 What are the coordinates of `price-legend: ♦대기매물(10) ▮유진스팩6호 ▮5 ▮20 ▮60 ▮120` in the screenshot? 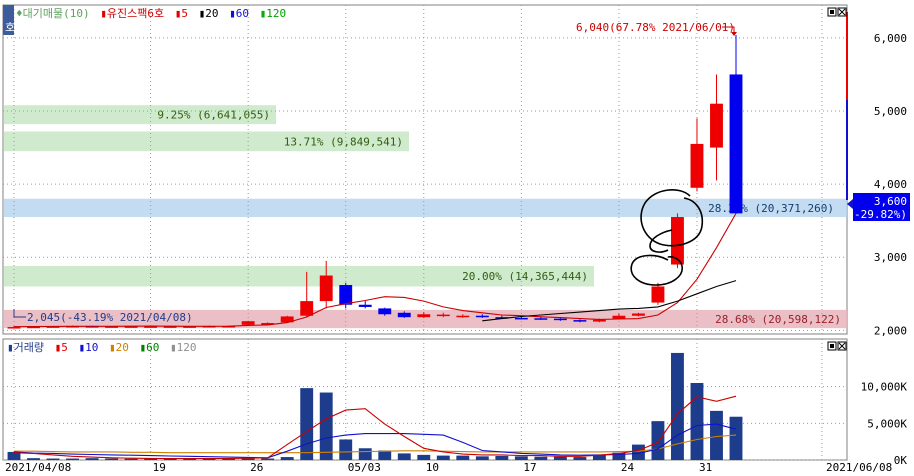 It's located at (151, 13).